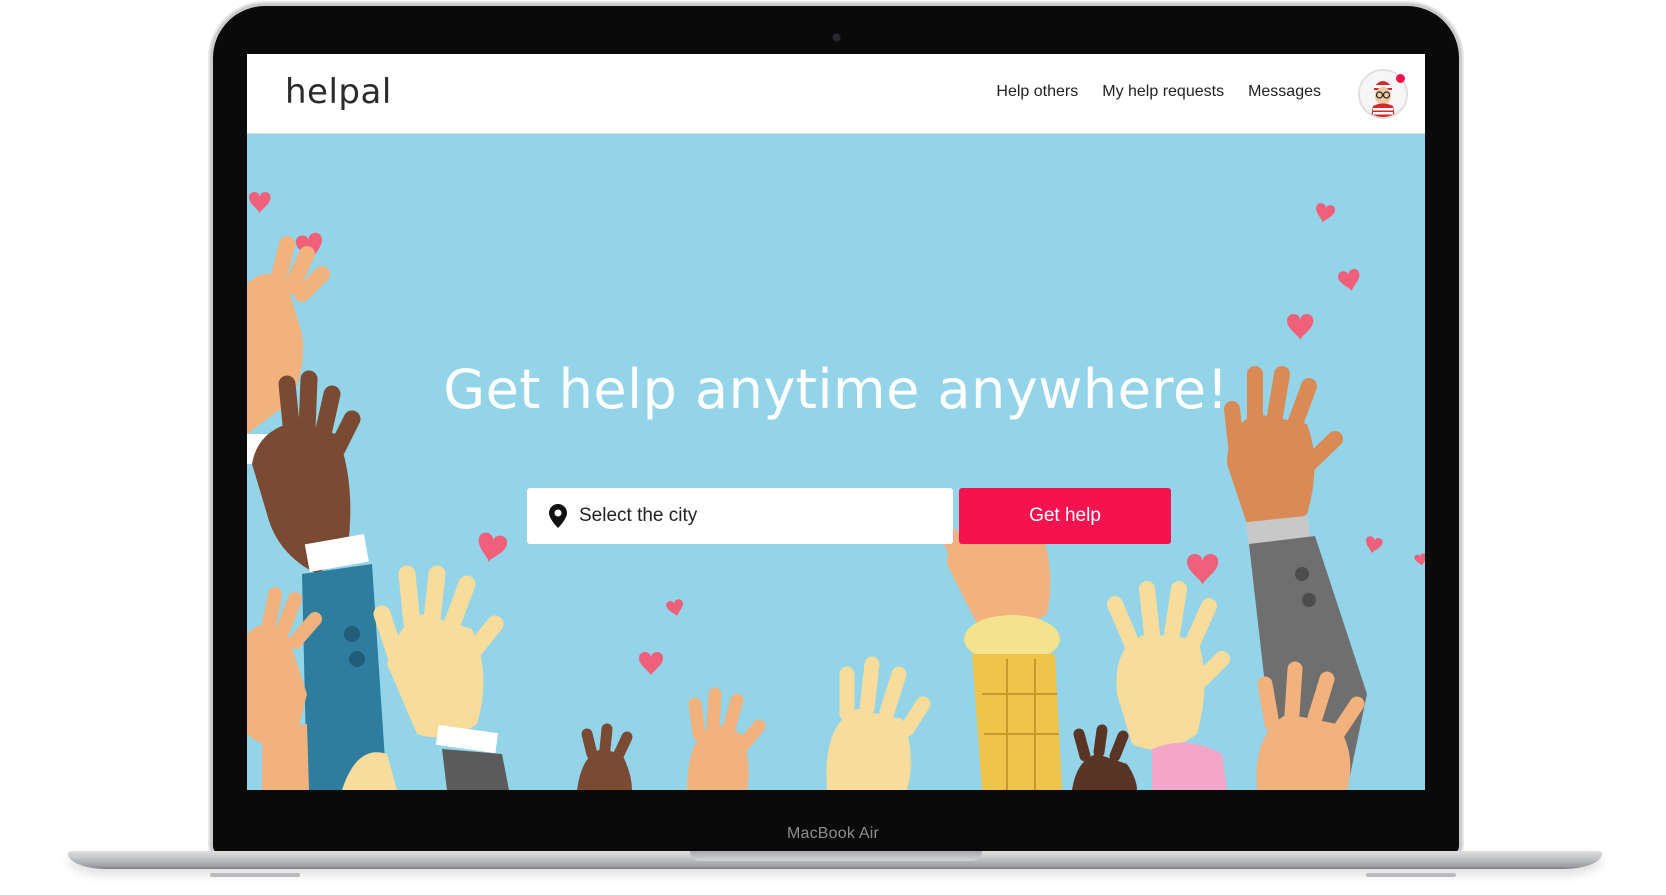  Describe the element at coordinates (638, 515) in the screenshot. I see `city-select-placeholder: Select the city` at that location.